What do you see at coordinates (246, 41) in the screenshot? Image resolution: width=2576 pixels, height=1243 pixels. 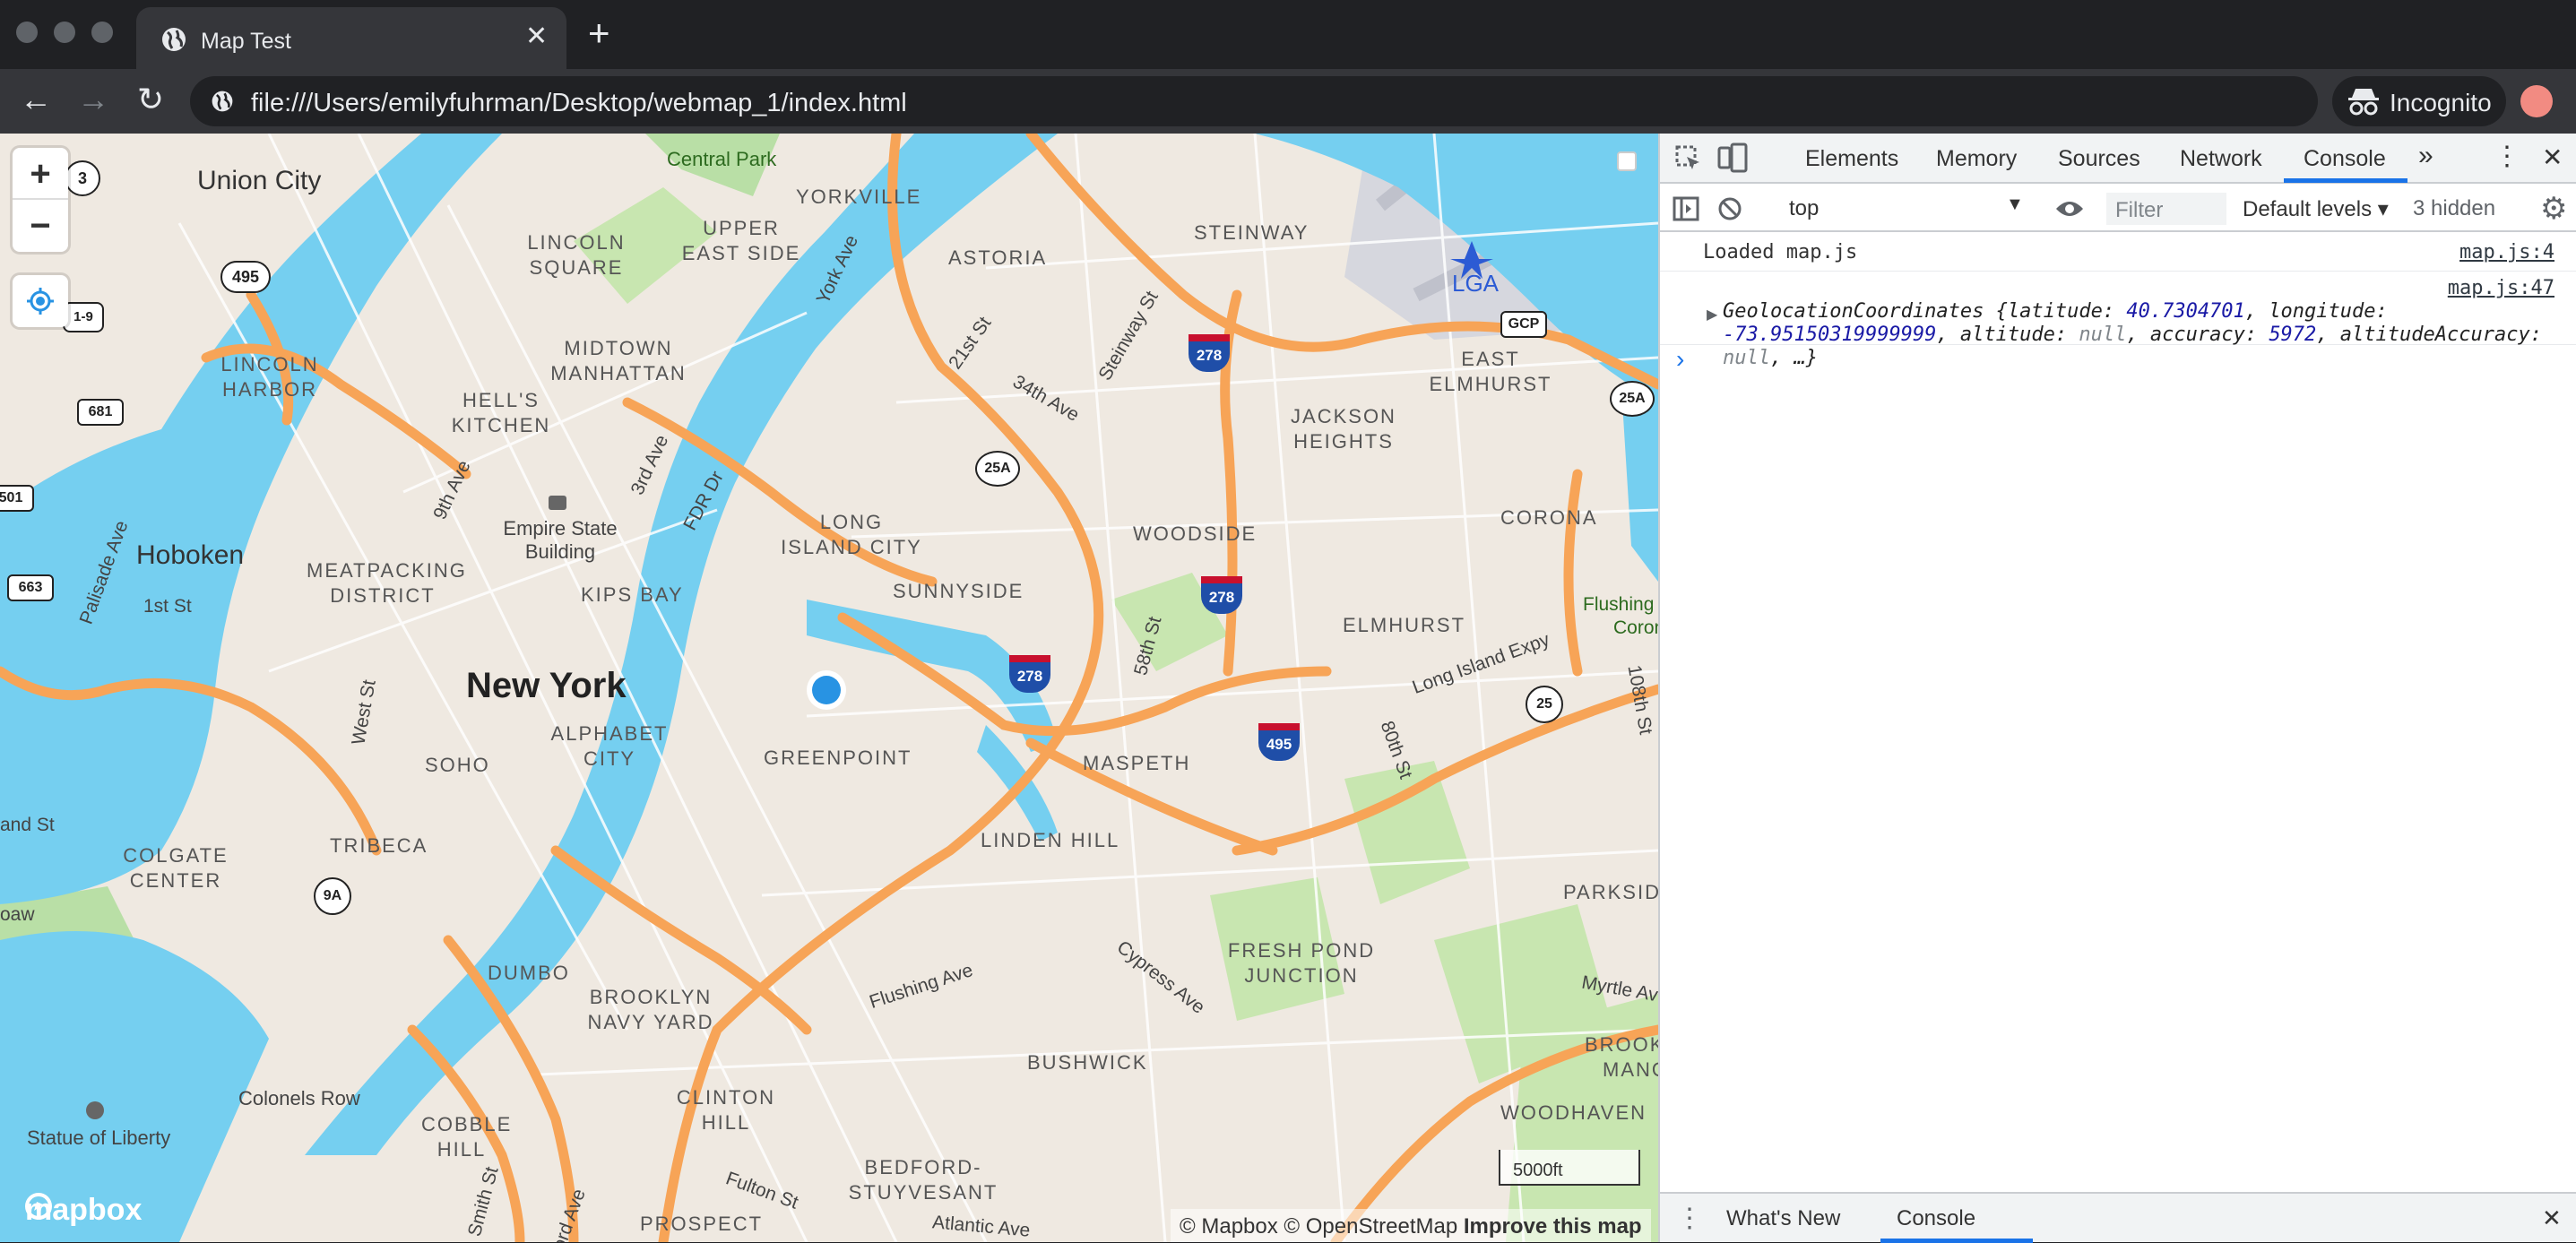 I see `tab-title: Map Test` at bounding box center [246, 41].